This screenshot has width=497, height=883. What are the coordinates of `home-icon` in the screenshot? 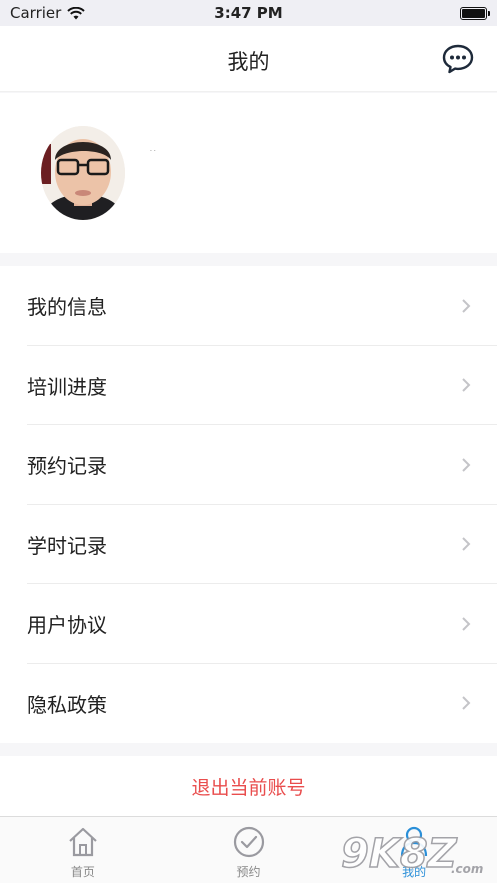 It's located at (83, 842).